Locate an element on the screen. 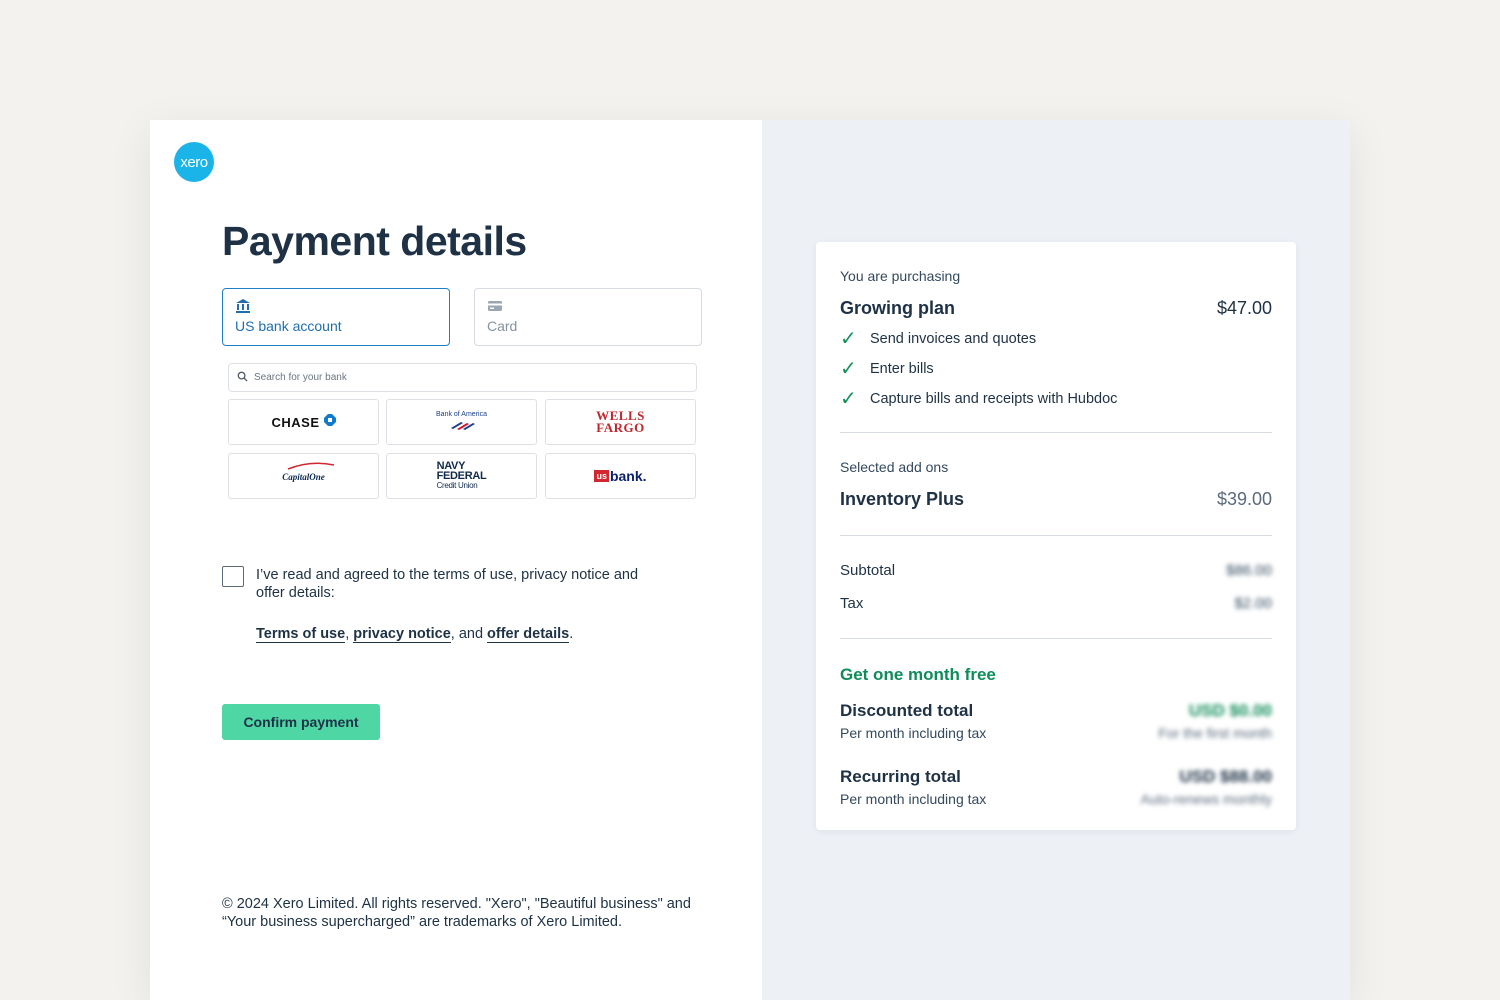 The image size is (1500, 1000). us-bank-text: bank. is located at coordinates (628, 476).